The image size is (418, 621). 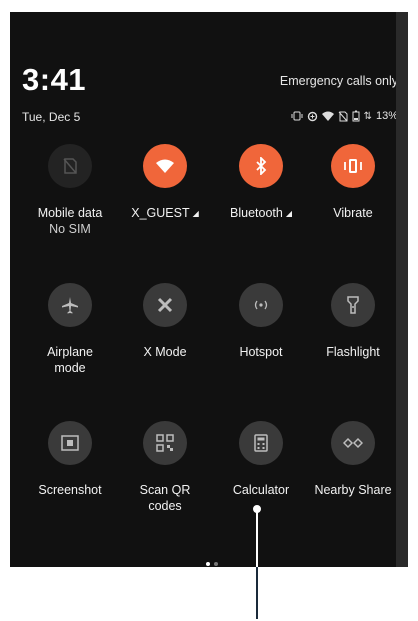 What do you see at coordinates (165, 305) in the screenshot?
I see `x-mode-icon` at bounding box center [165, 305].